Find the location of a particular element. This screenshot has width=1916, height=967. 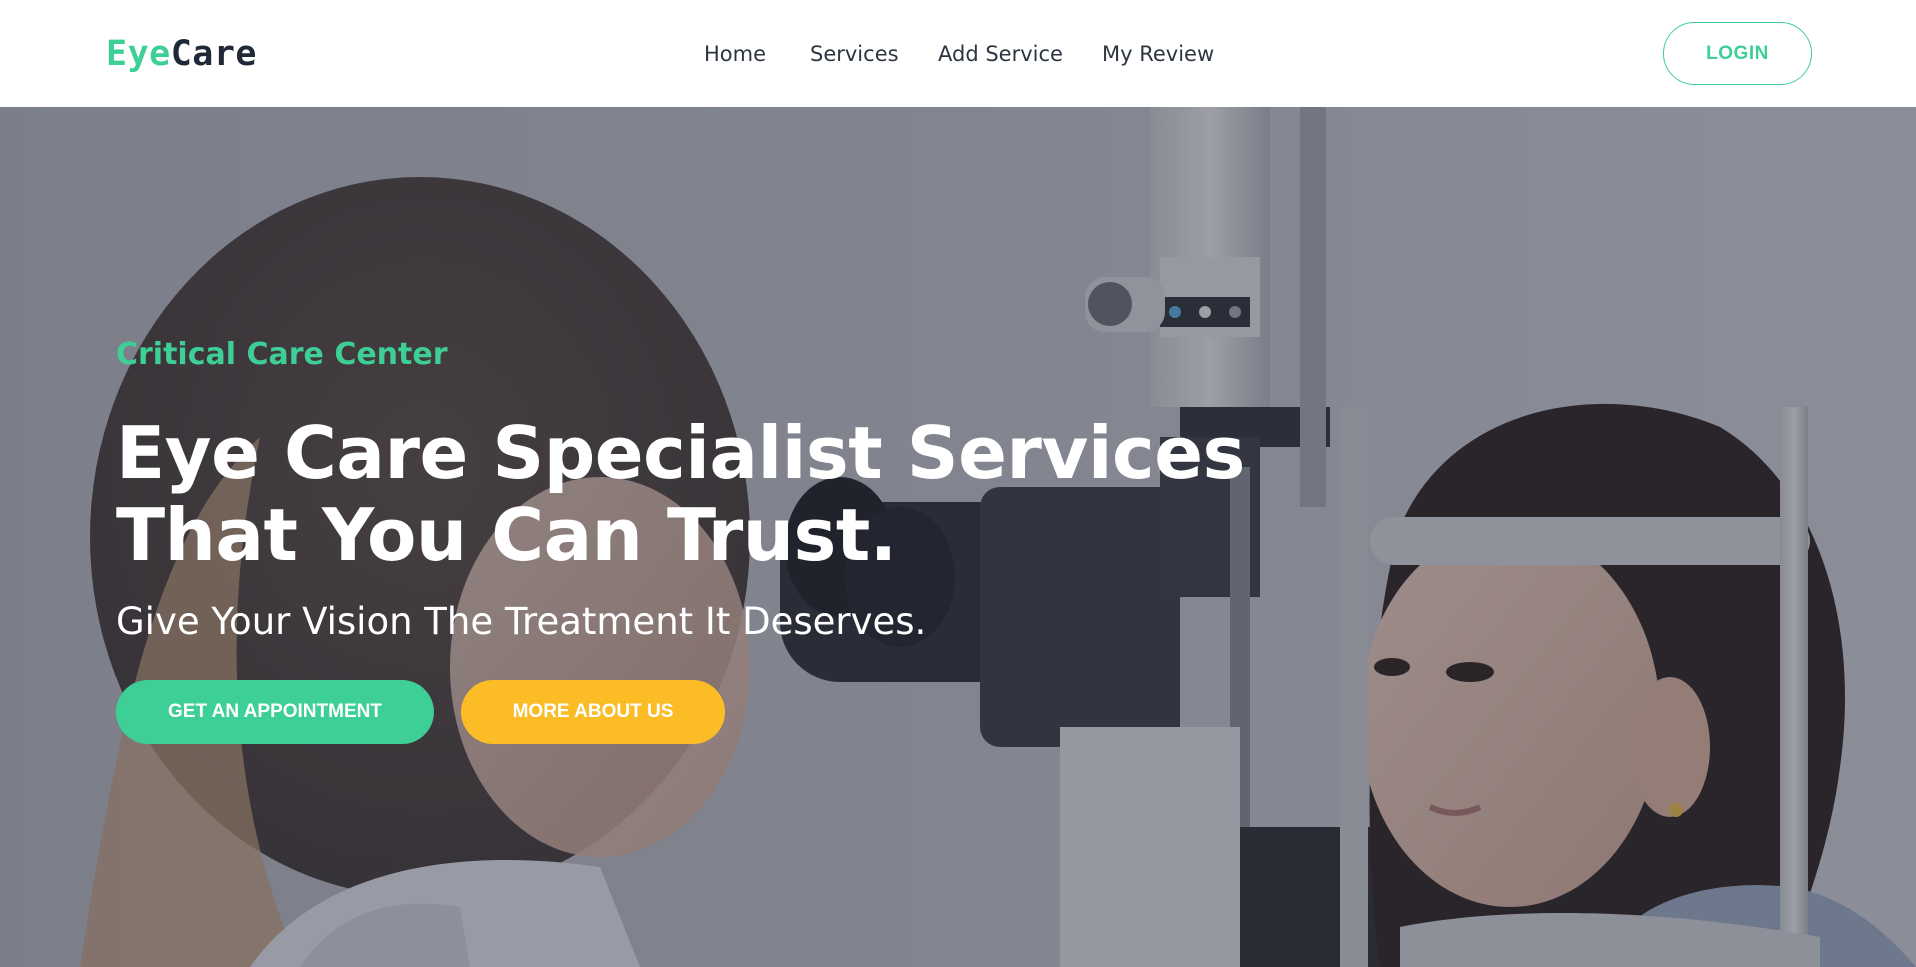

nav-link-services: Services is located at coordinates (854, 54).